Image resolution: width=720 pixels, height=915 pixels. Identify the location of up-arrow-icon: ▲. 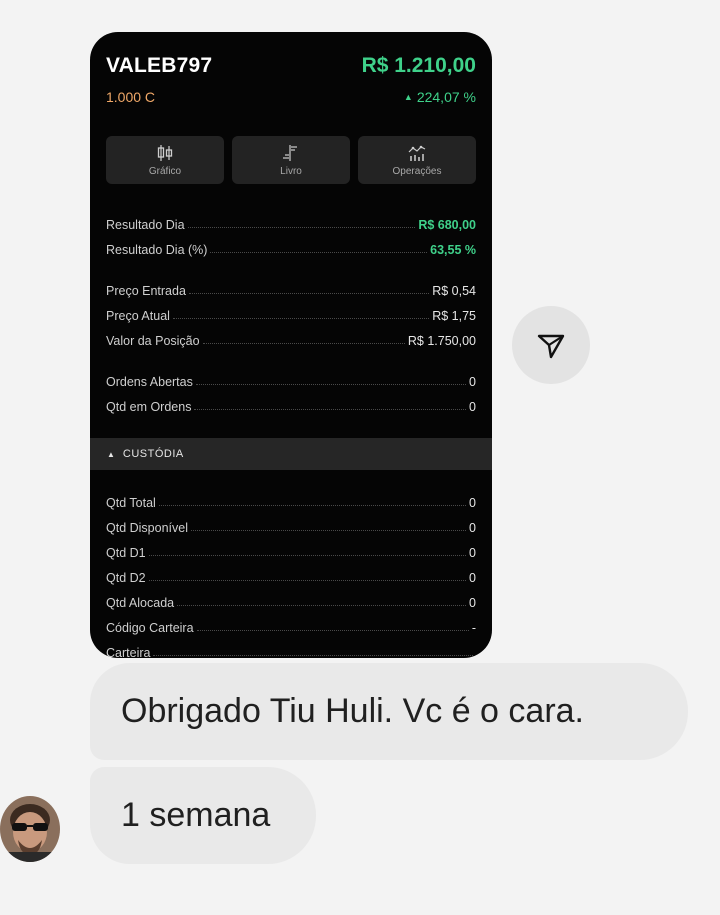
(408, 97).